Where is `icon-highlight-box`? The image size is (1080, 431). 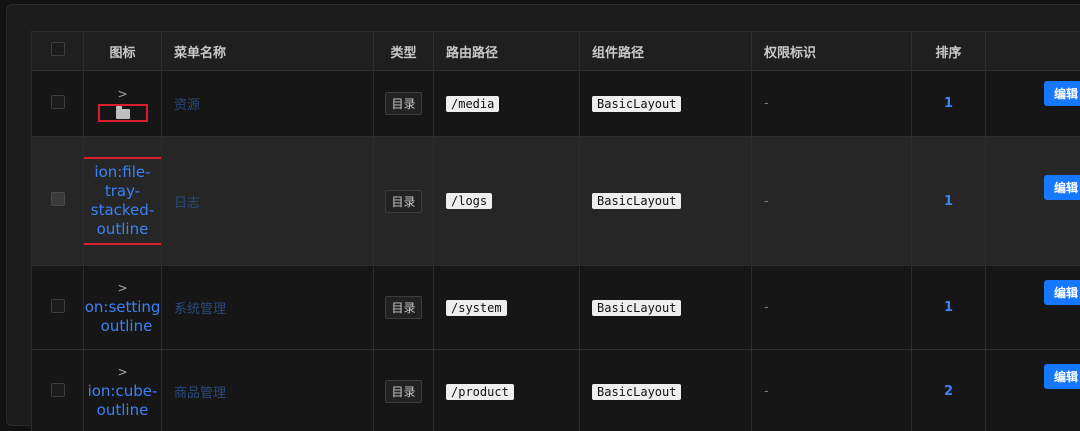
icon-highlight-box is located at coordinates (123, 113).